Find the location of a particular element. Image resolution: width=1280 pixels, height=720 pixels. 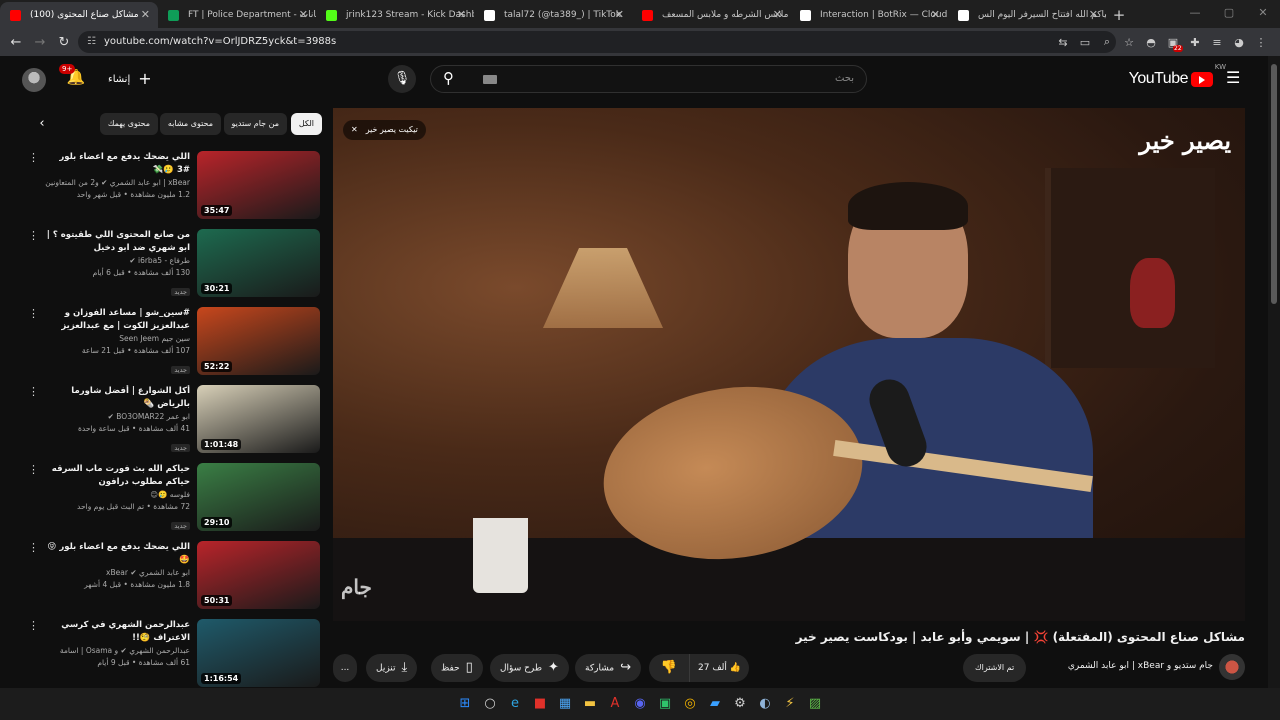

channel-avatar is located at coordinates (1232, 667).